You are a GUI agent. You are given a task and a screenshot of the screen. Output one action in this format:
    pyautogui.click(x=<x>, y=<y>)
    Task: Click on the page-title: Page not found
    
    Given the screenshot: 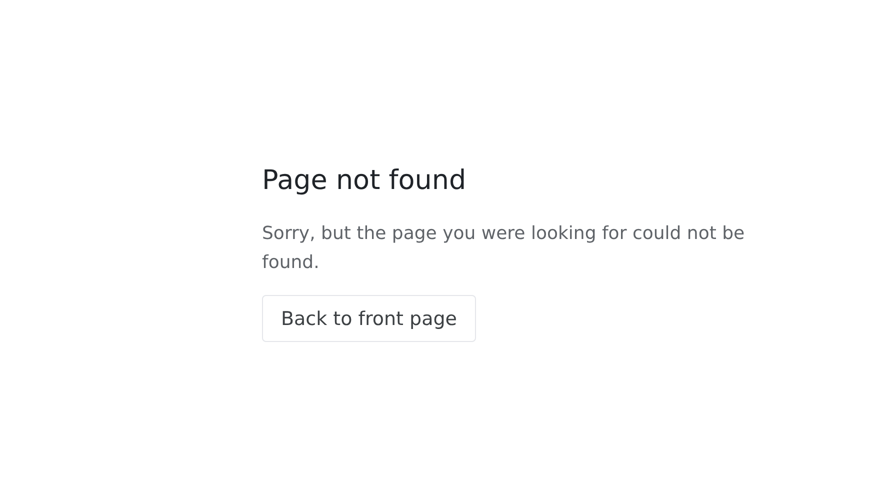 What is the action you would take?
    pyautogui.click(x=364, y=181)
    